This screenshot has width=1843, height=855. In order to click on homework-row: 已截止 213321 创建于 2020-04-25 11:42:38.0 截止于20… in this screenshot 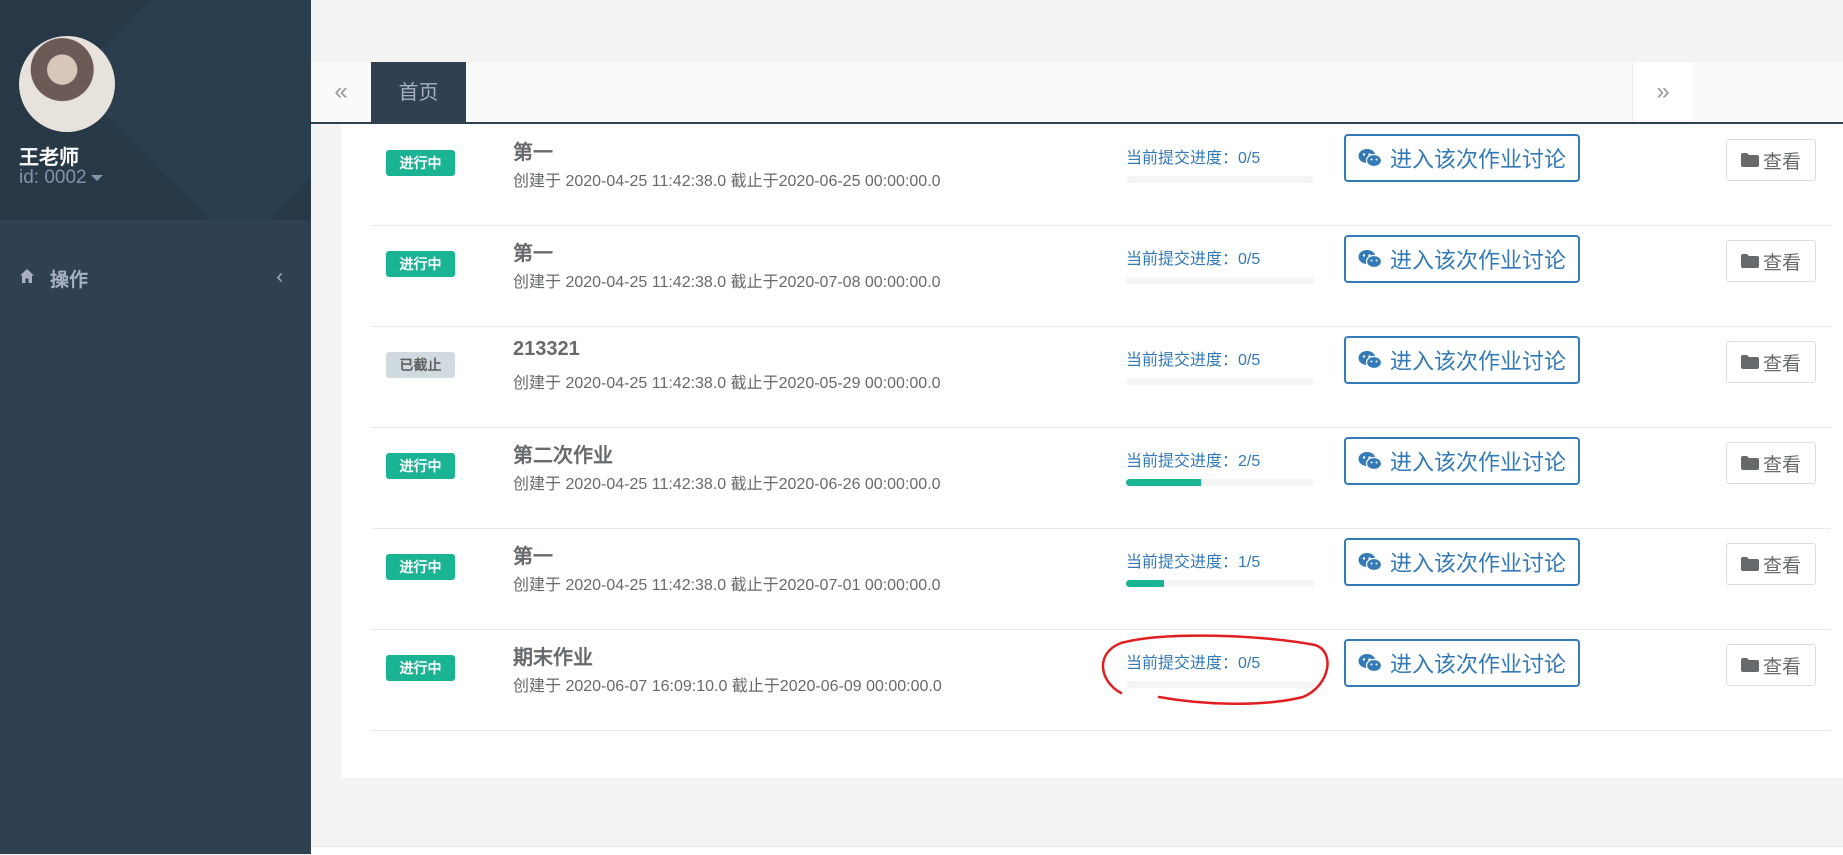, I will do `click(1101, 377)`.